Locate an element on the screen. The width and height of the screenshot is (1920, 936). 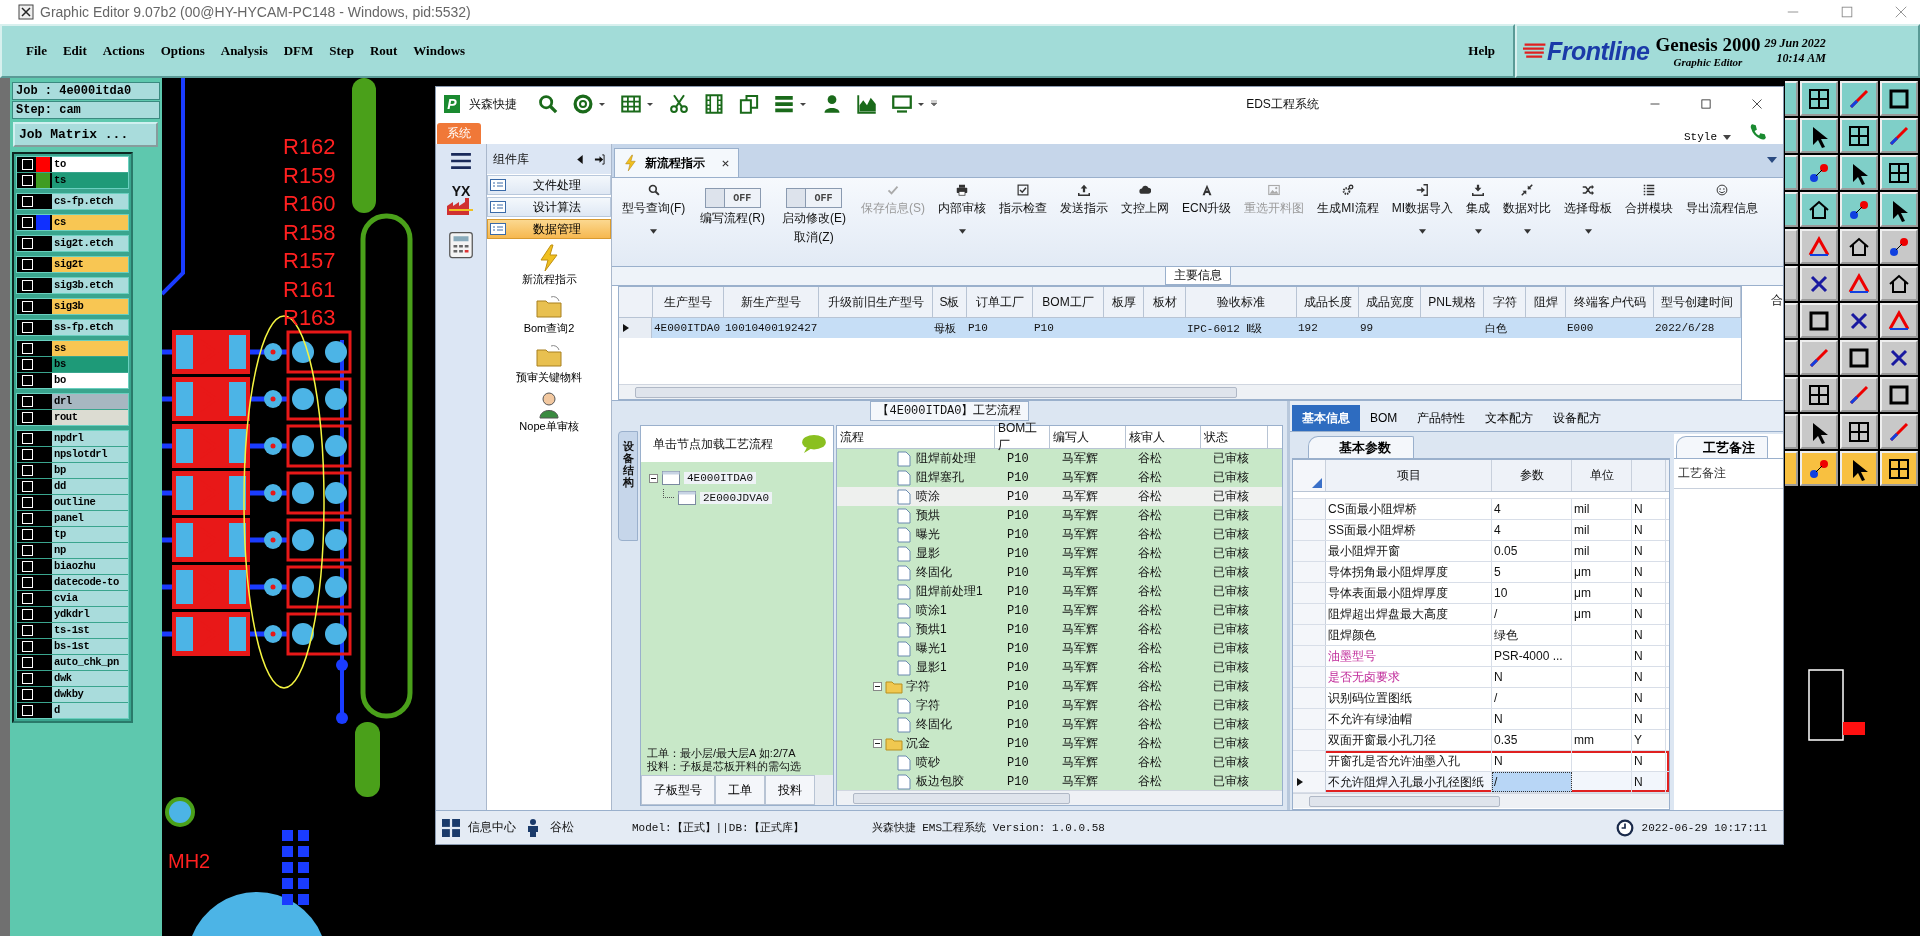
person-icon is located at coordinates (832, 104).